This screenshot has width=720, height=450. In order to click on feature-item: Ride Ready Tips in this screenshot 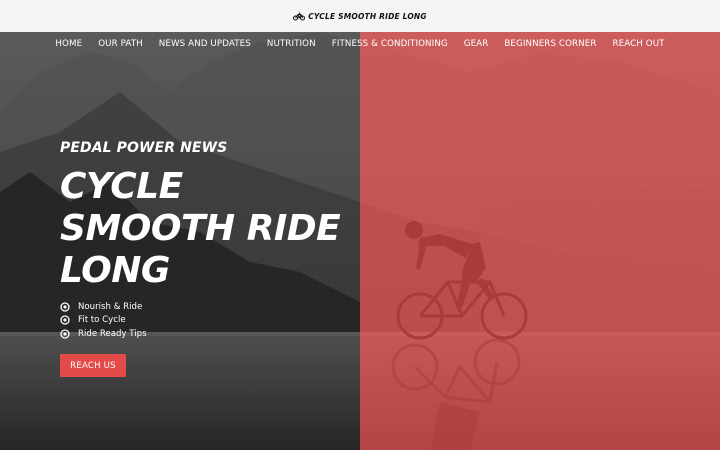, I will do `click(210, 334)`.